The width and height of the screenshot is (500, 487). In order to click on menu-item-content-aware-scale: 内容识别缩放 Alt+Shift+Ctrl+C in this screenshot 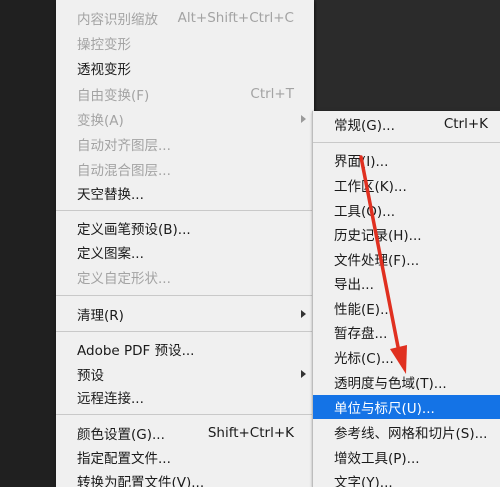, I will do `click(185, 18)`.